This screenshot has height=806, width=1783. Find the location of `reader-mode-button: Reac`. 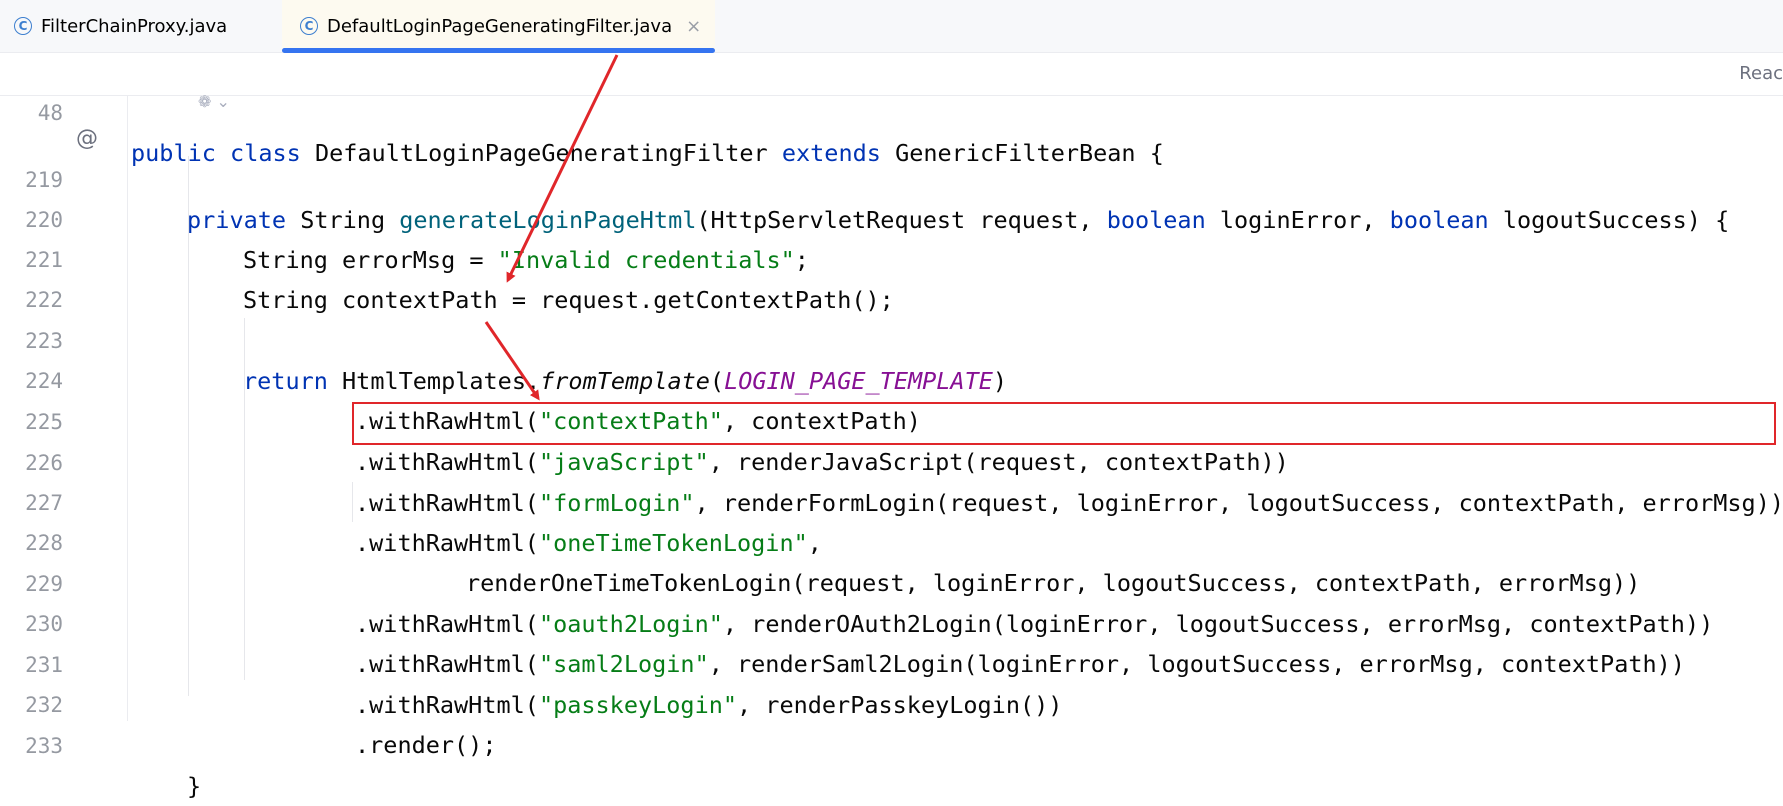

reader-mode-button: Reac is located at coordinates (1761, 73).